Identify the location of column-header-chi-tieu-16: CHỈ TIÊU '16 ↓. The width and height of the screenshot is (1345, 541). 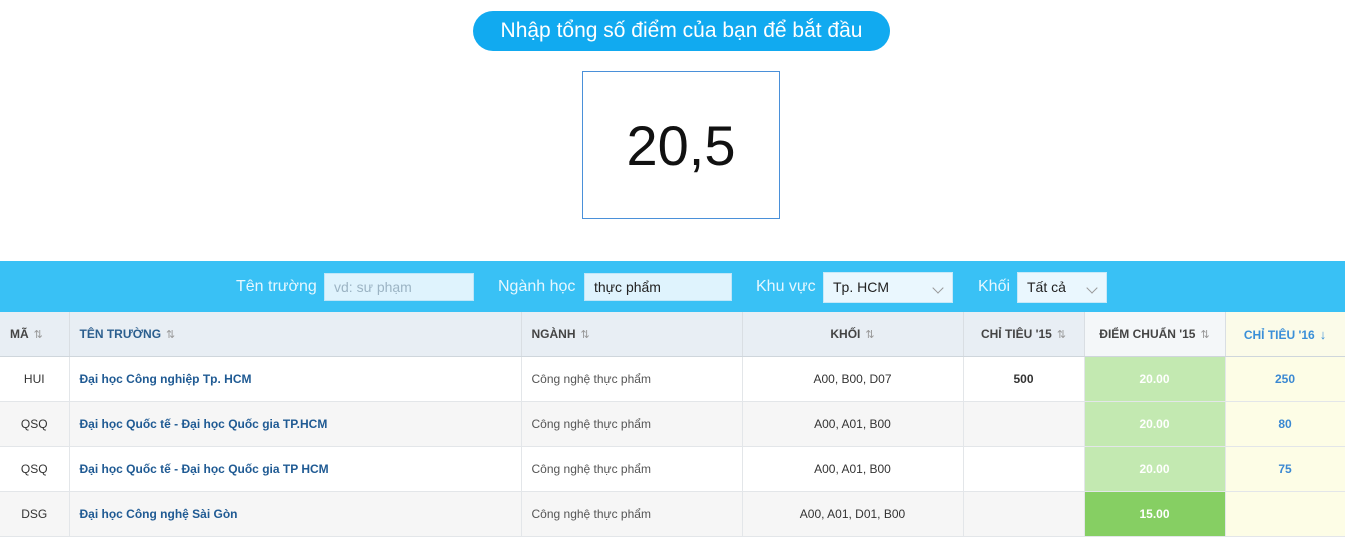
(1285, 334).